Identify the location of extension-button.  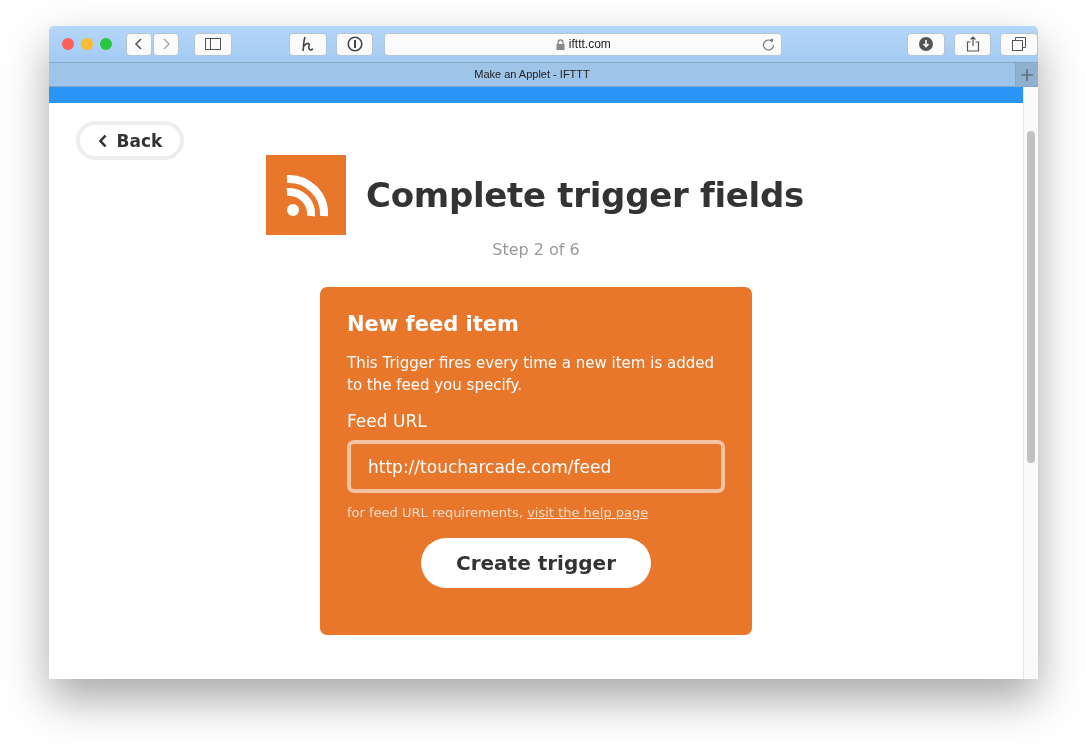
(308, 44).